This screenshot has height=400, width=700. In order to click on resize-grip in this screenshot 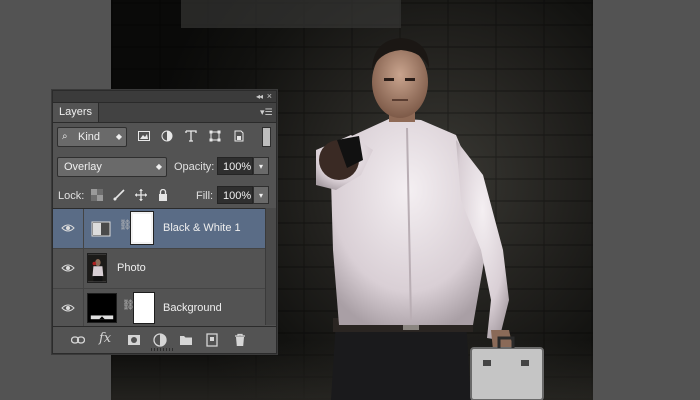, I will do `click(162, 349)`.